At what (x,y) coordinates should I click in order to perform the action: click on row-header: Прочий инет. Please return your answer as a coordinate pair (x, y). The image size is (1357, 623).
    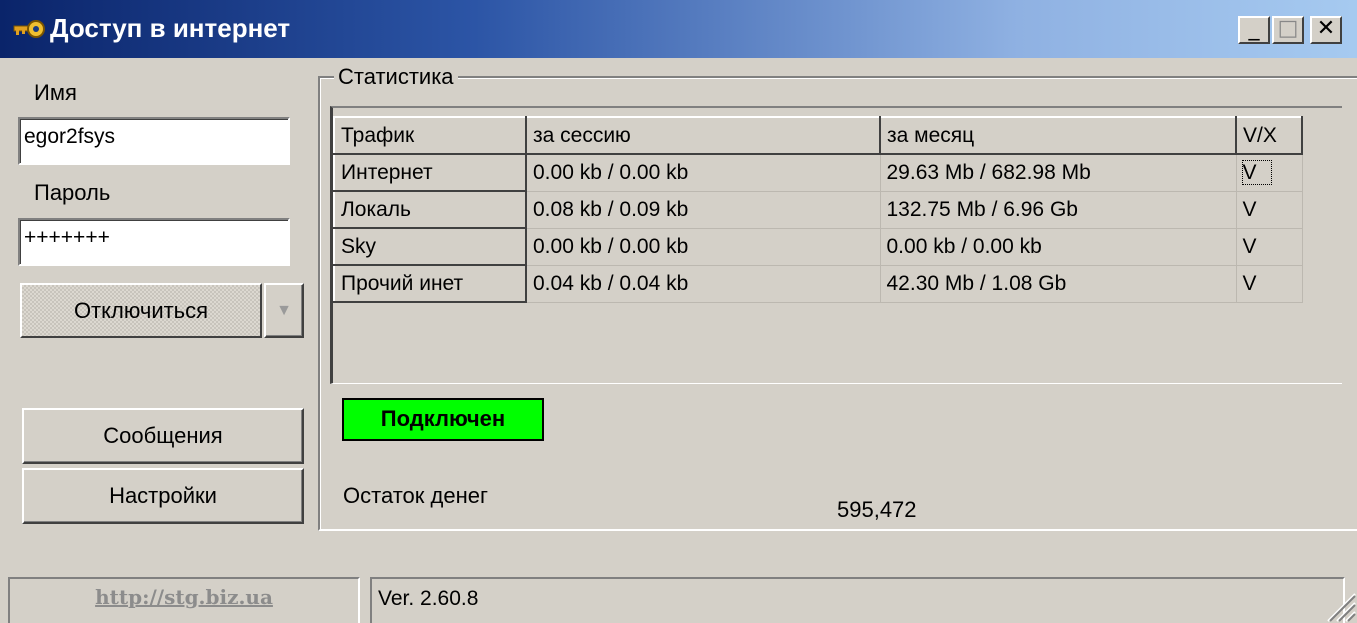
    Looking at the image, I should click on (430, 283).